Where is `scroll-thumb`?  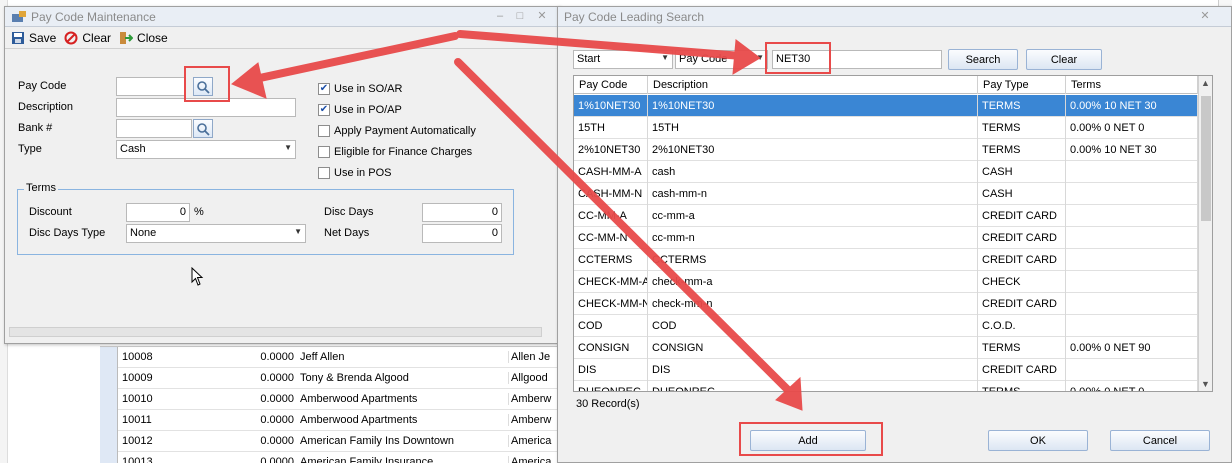
scroll-thumb is located at coordinates (1206, 158).